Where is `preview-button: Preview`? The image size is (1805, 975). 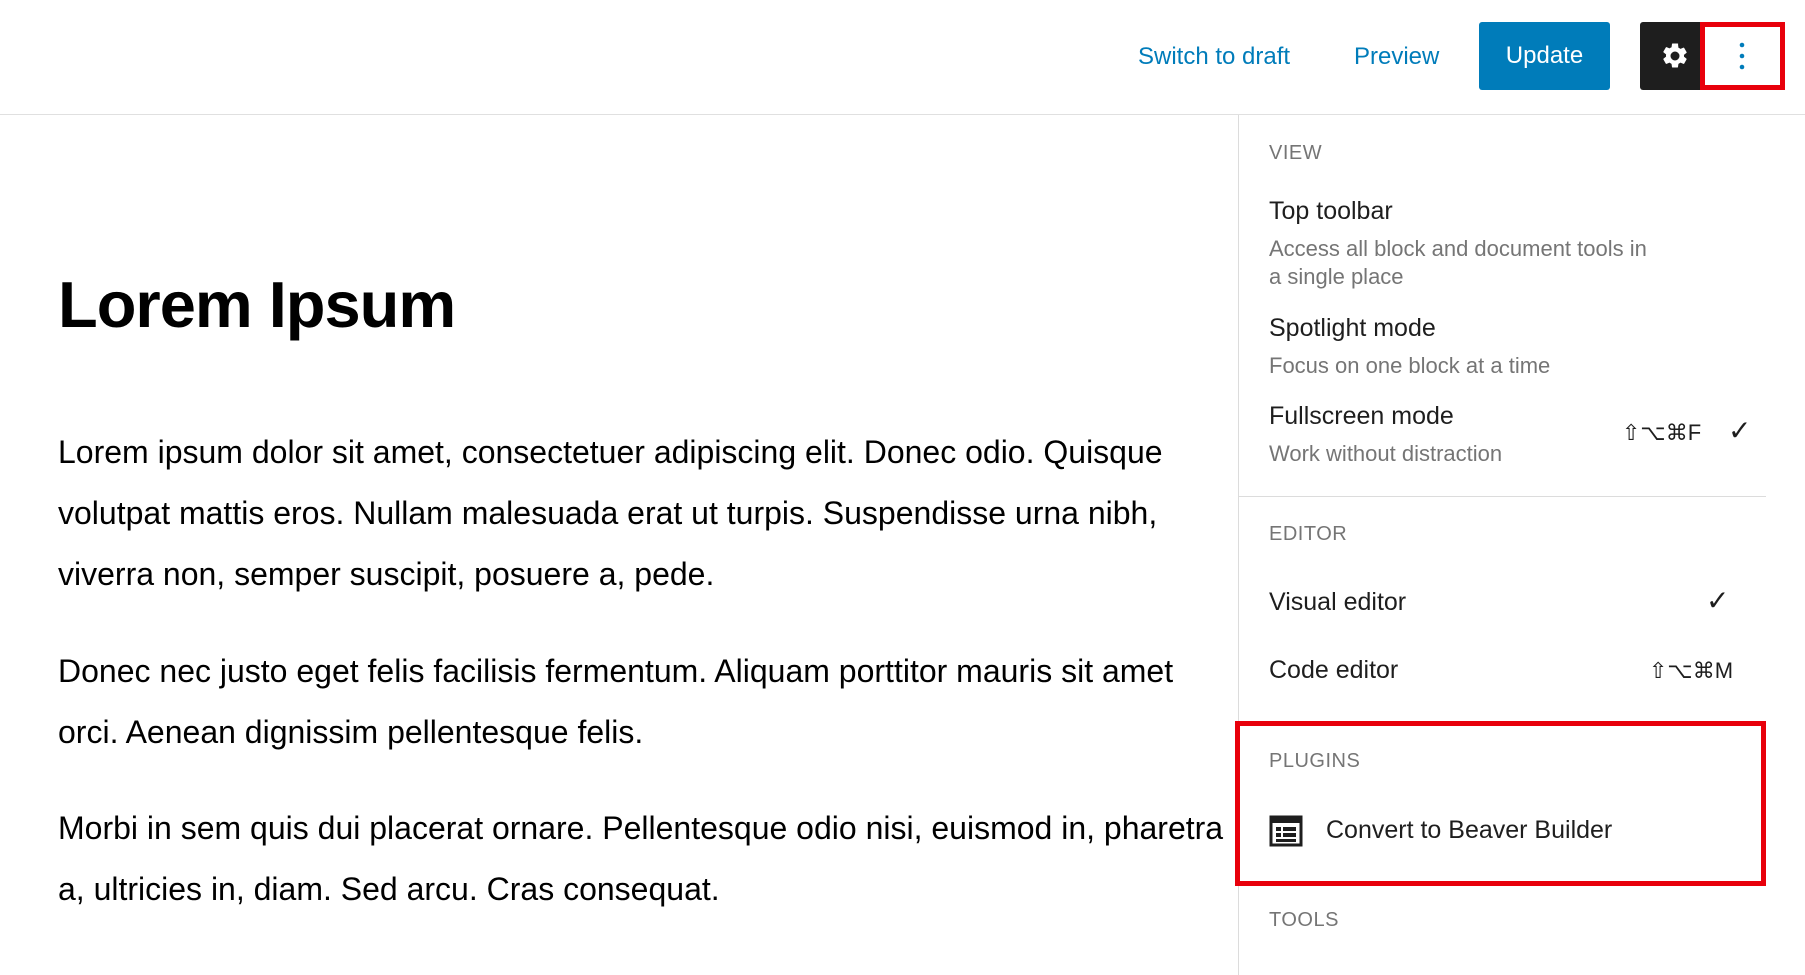 preview-button: Preview is located at coordinates (1396, 57).